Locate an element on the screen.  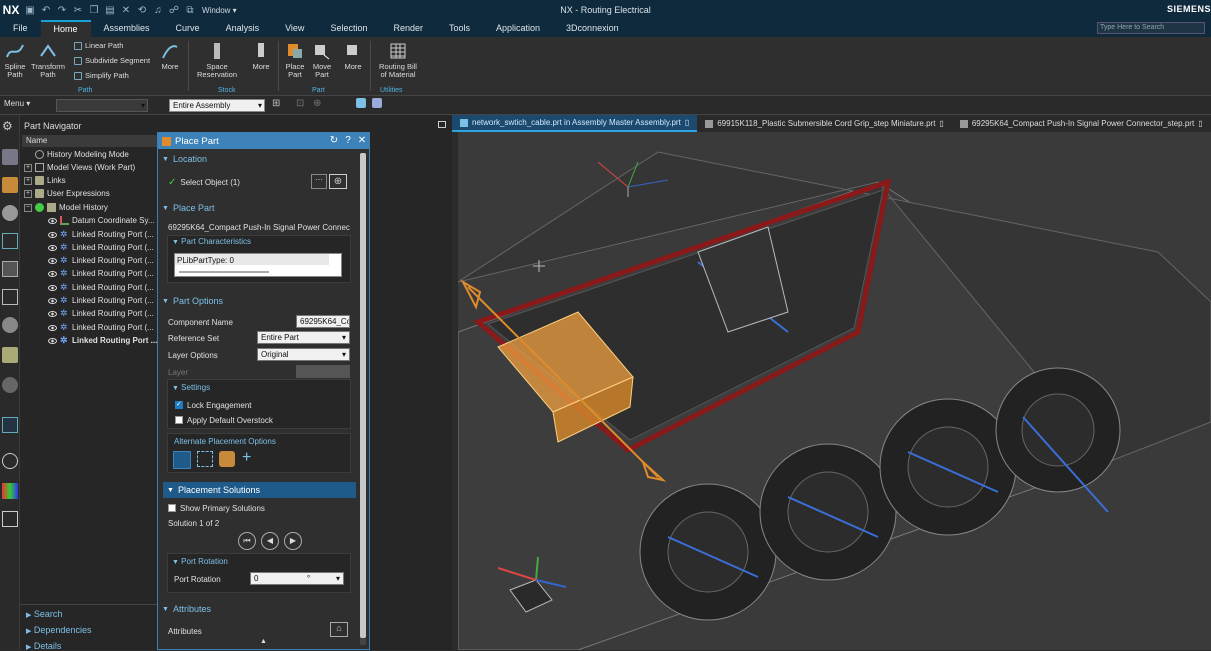
tree-row: History Modeling Mode is located at coordinates (76, 154).